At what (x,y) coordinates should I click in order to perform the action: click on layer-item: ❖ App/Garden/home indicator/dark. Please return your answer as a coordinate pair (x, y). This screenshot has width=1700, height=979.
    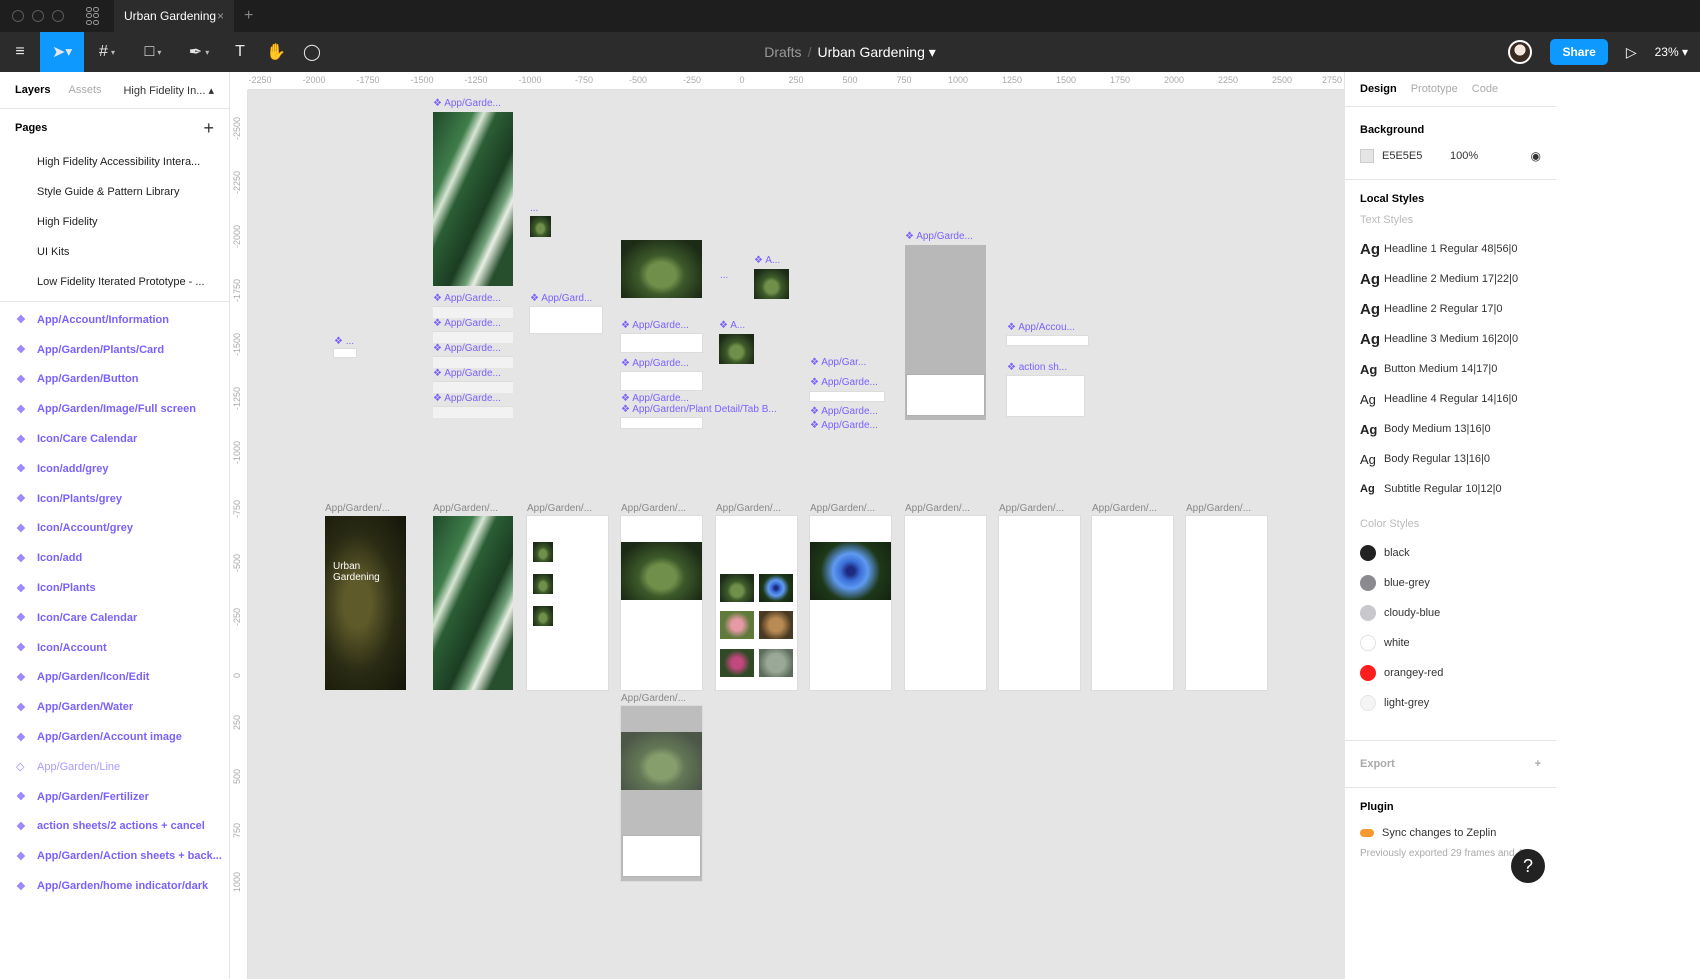
    Looking at the image, I should click on (114, 886).